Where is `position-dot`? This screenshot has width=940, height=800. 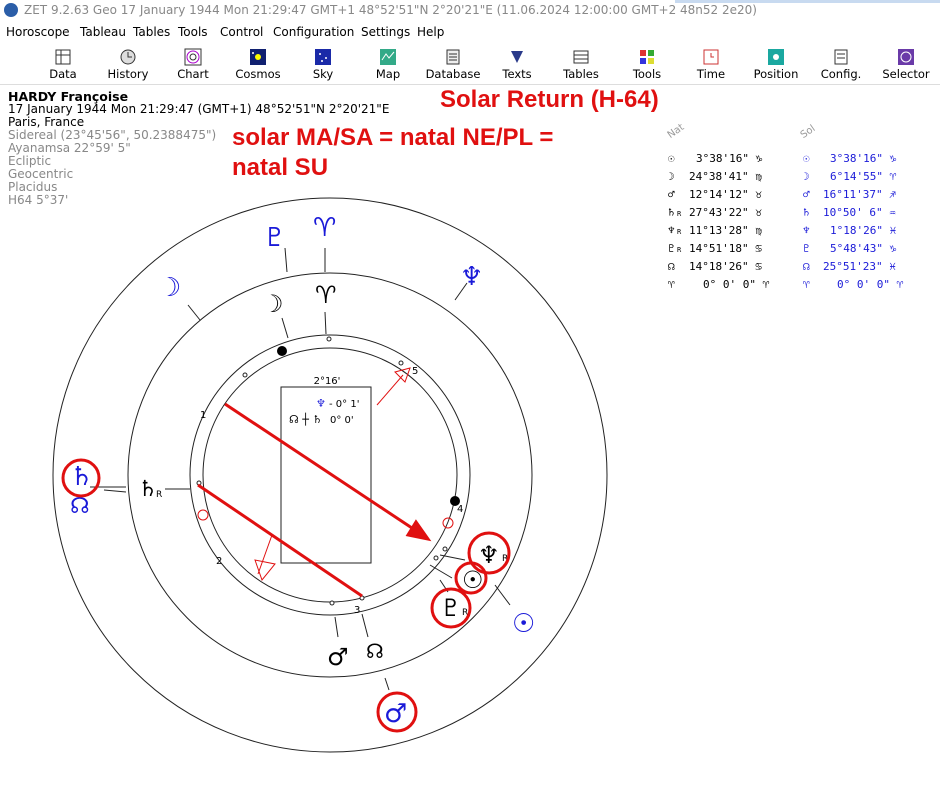
position-dot is located at coordinates (455, 501).